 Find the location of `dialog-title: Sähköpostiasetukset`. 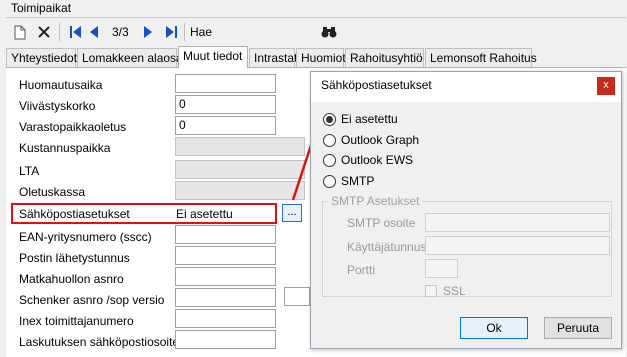

dialog-title: Sähköpostiasetukset is located at coordinates (376, 85).